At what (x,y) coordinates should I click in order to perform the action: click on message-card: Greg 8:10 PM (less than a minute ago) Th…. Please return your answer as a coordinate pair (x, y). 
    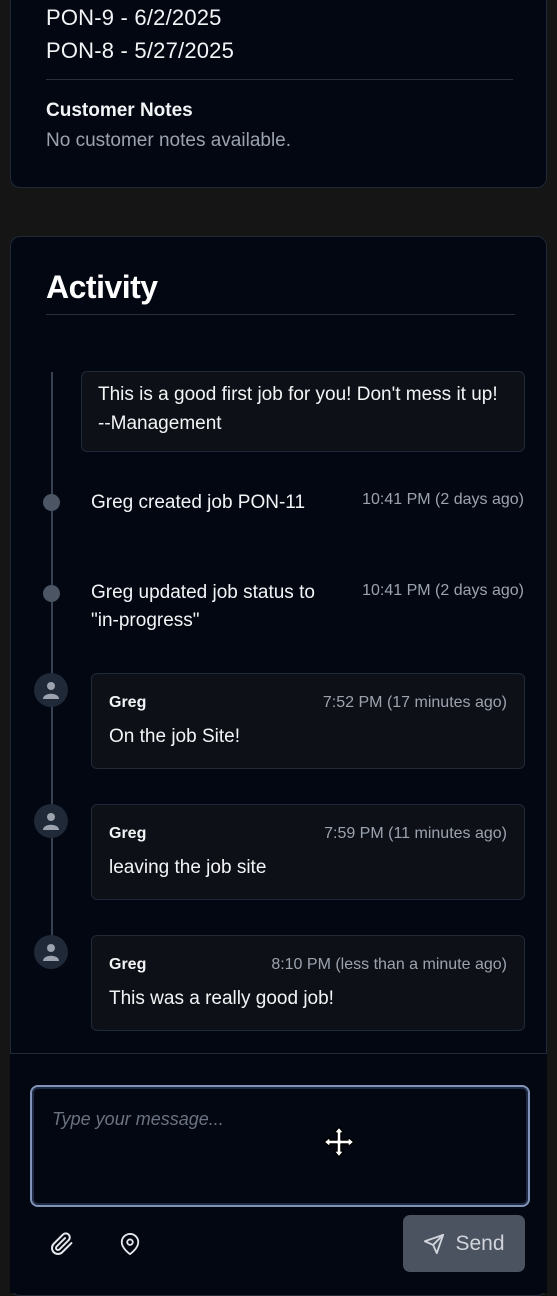
    Looking at the image, I should click on (308, 983).